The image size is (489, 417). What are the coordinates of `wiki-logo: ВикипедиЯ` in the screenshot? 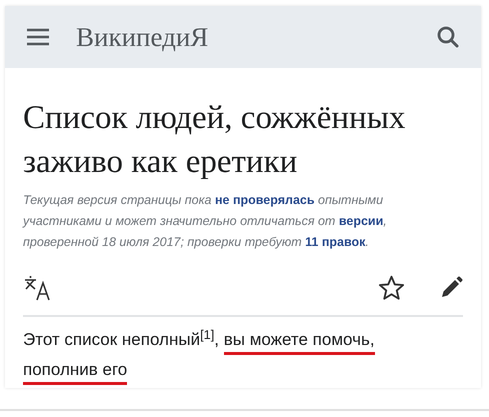 It's located at (142, 37).